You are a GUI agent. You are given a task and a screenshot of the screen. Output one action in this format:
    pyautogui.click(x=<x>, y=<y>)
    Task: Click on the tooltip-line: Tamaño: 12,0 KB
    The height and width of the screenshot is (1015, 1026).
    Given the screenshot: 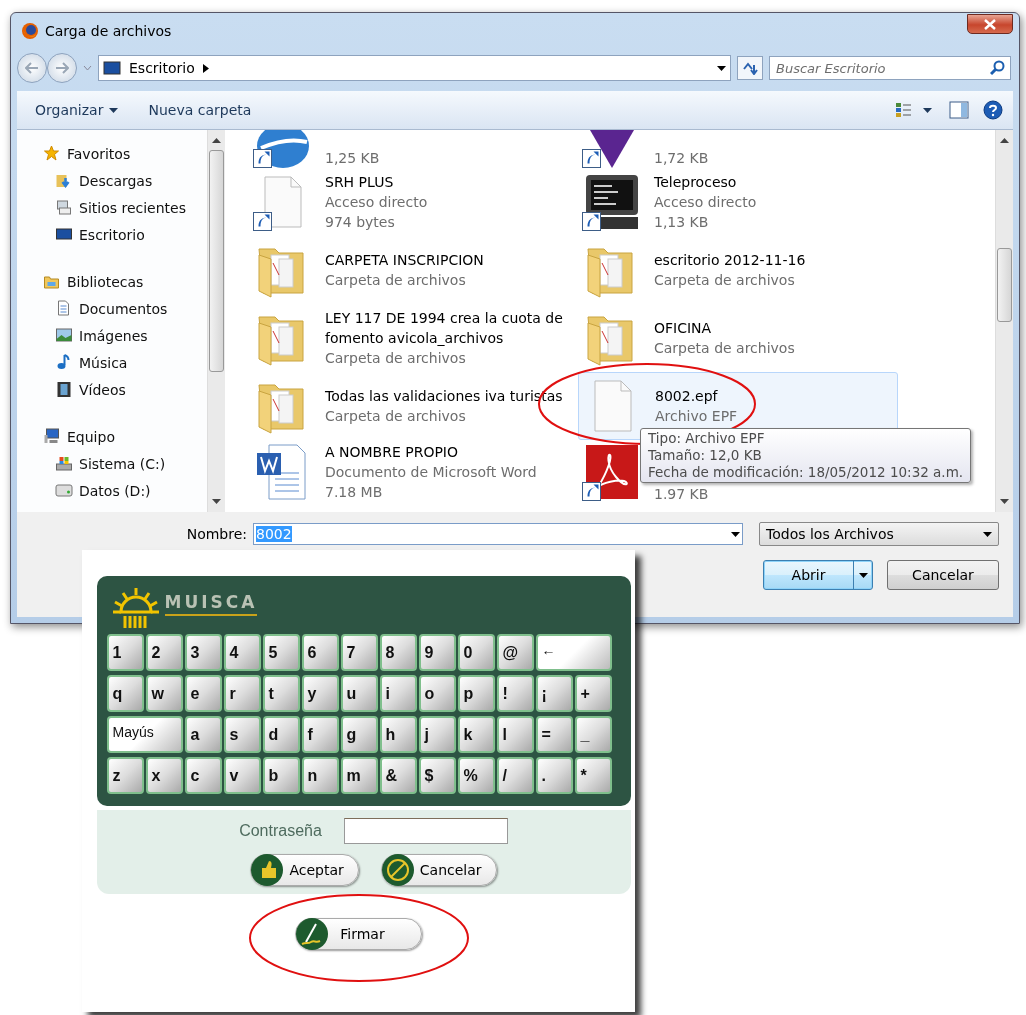 What is the action you would take?
    pyautogui.click(x=705, y=455)
    